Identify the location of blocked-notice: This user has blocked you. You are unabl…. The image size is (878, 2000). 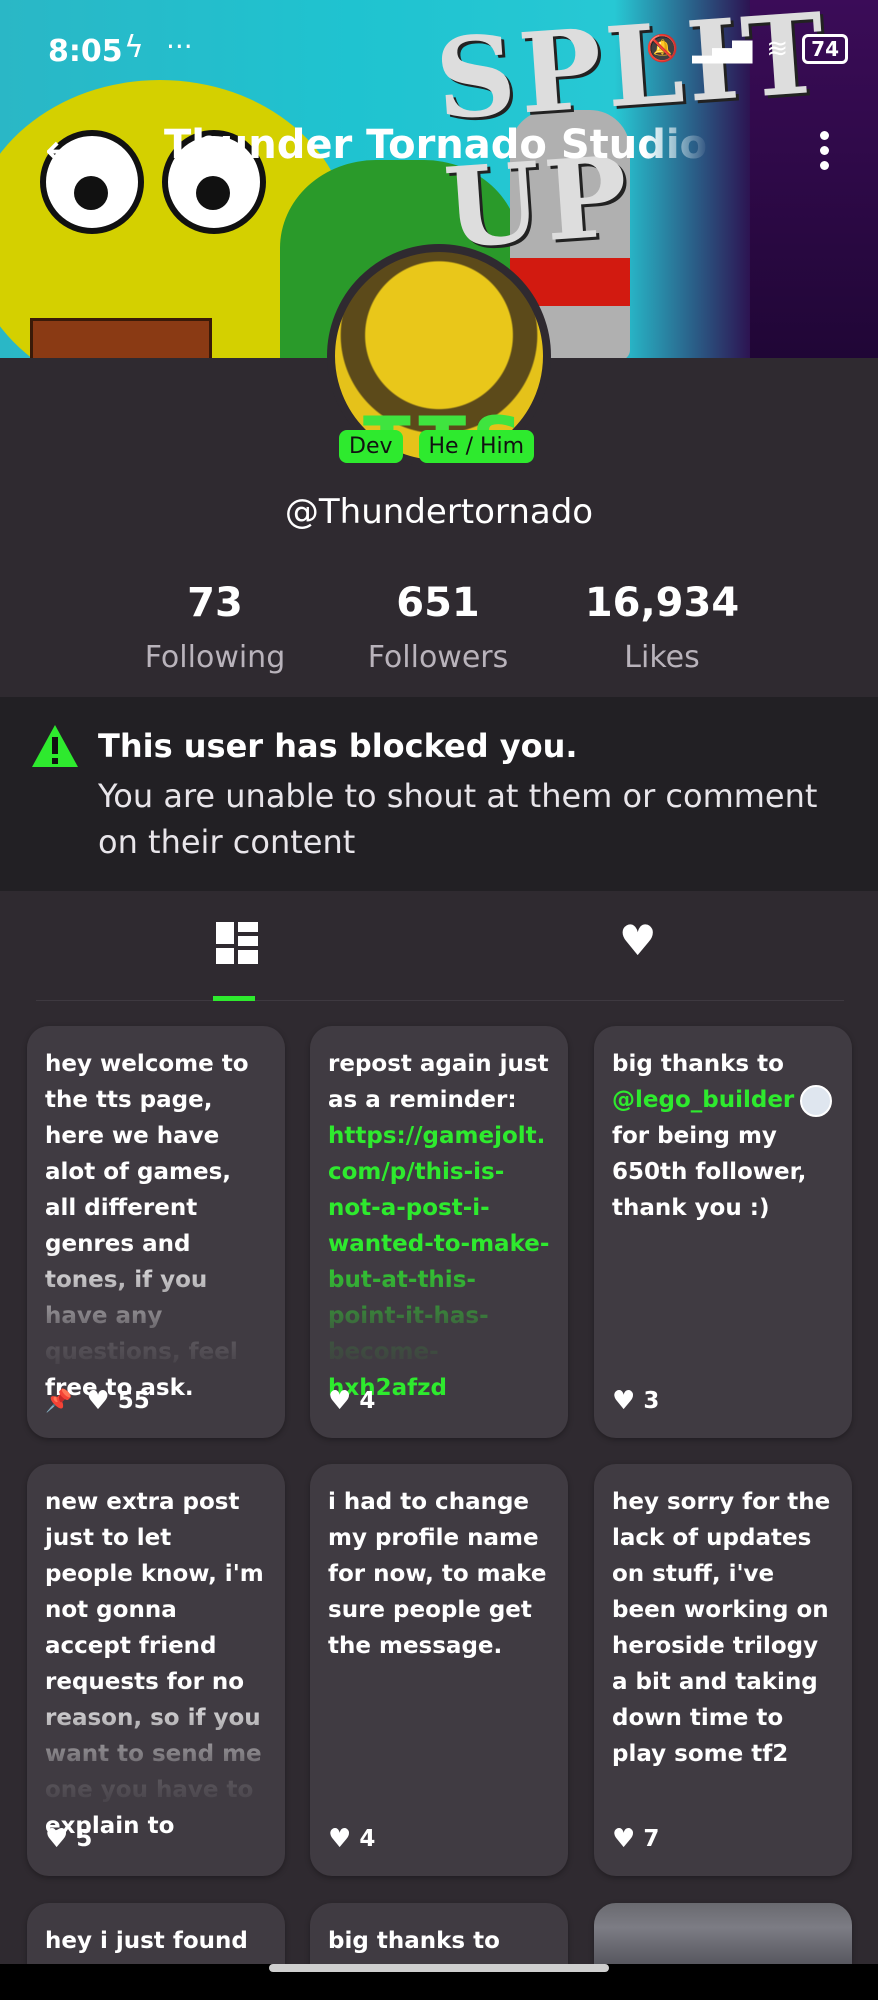
(439, 794).